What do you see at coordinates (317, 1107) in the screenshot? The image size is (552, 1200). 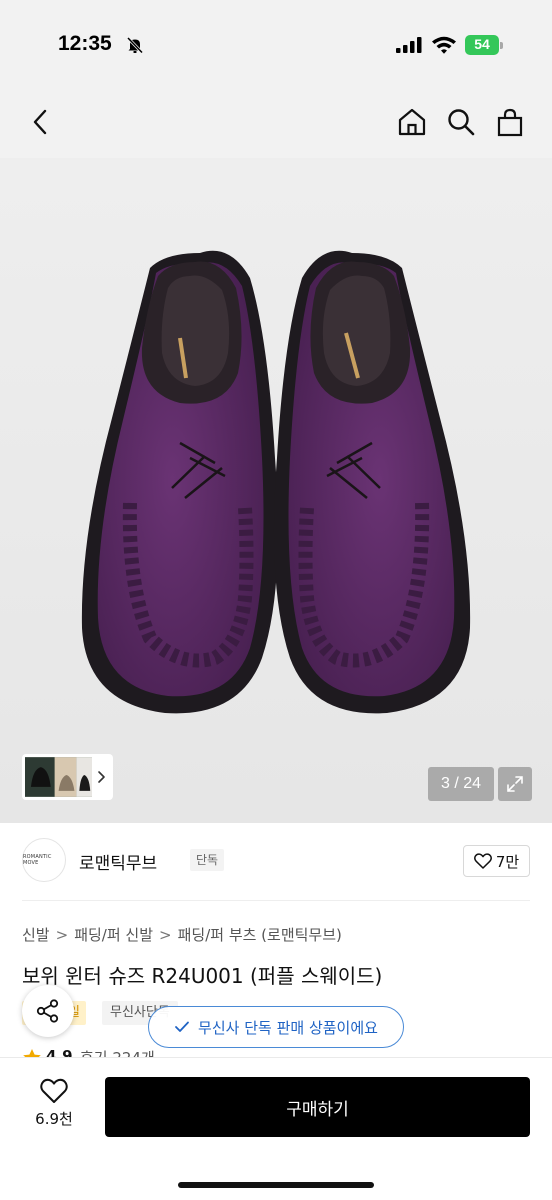 I see `buy-button: 구매하기` at bounding box center [317, 1107].